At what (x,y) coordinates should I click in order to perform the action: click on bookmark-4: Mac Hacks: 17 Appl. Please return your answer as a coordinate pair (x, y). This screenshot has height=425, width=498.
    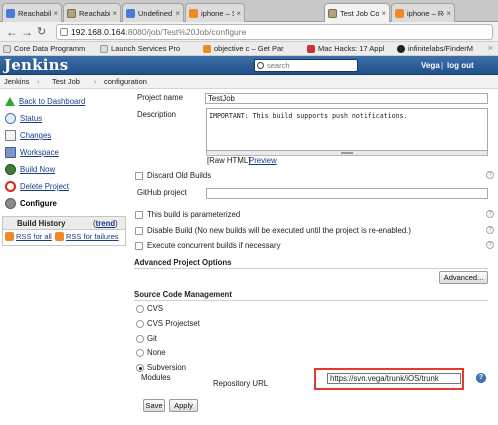
    Looking at the image, I should click on (345, 49).